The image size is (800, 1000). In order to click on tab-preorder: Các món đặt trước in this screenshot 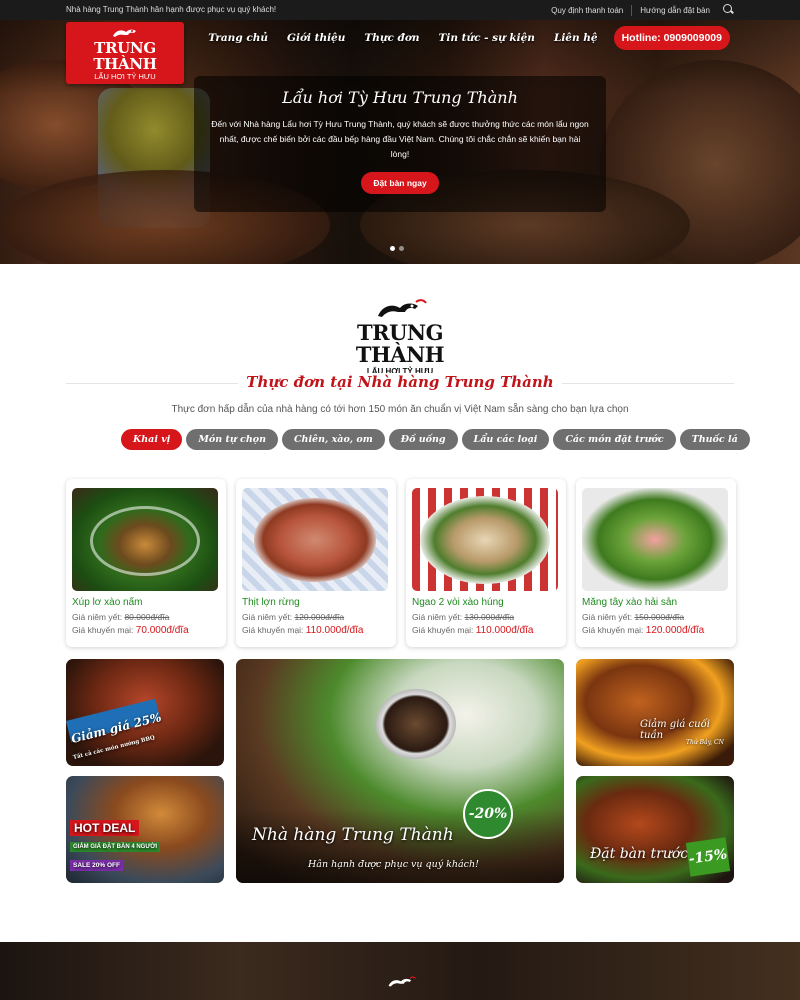, I will do `click(614, 439)`.